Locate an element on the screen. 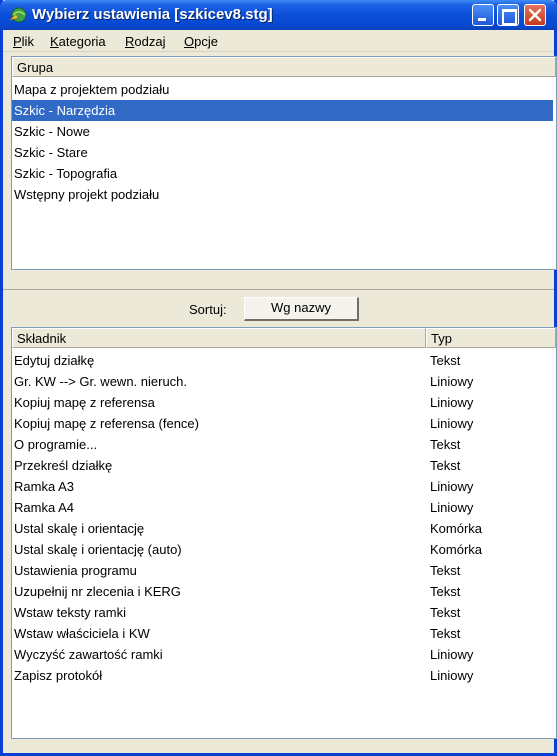  close-button is located at coordinates (535, 15).